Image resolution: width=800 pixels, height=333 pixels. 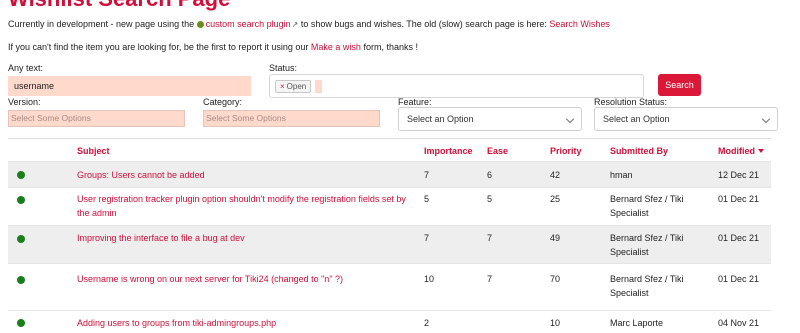 I want to click on feature-select: Select an Option, so click(x=490, y=119).